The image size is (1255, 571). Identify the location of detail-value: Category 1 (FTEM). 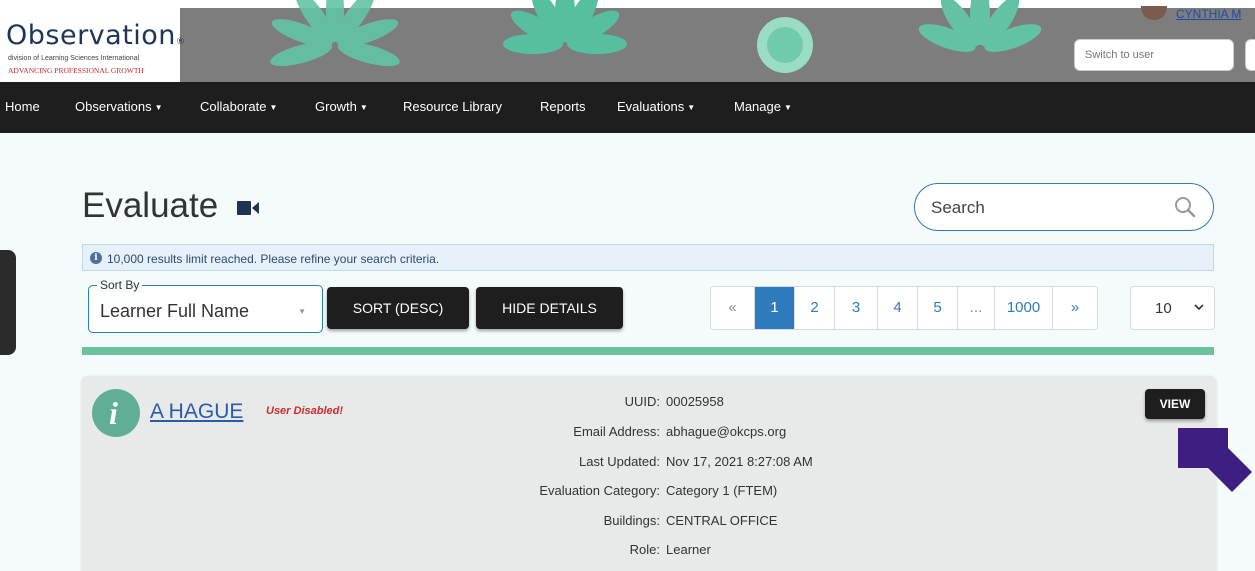
(722, 490).